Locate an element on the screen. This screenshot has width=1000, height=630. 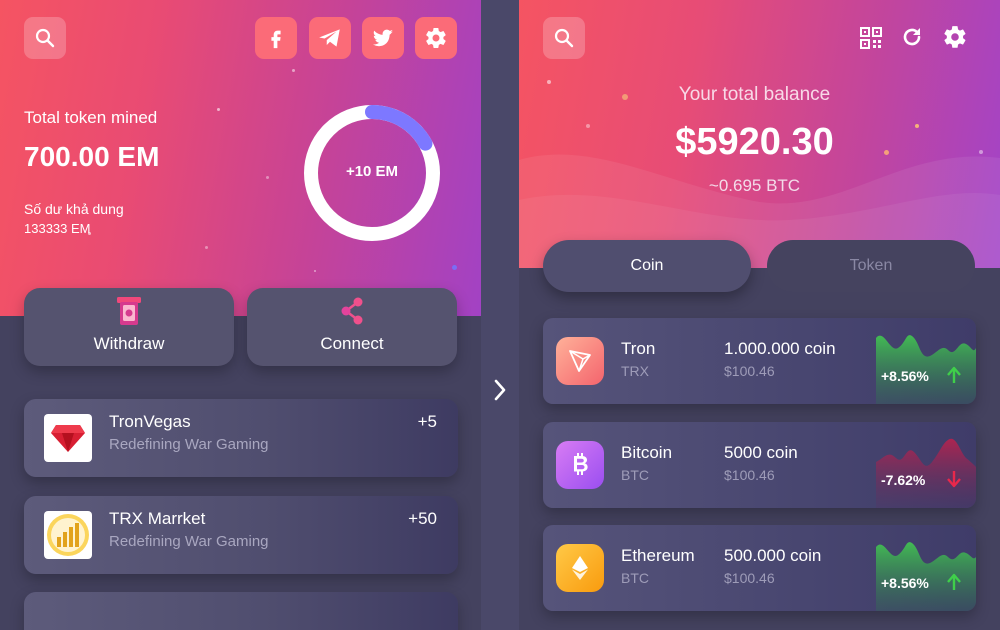
telegram-button is located at coordinates (330, 38).